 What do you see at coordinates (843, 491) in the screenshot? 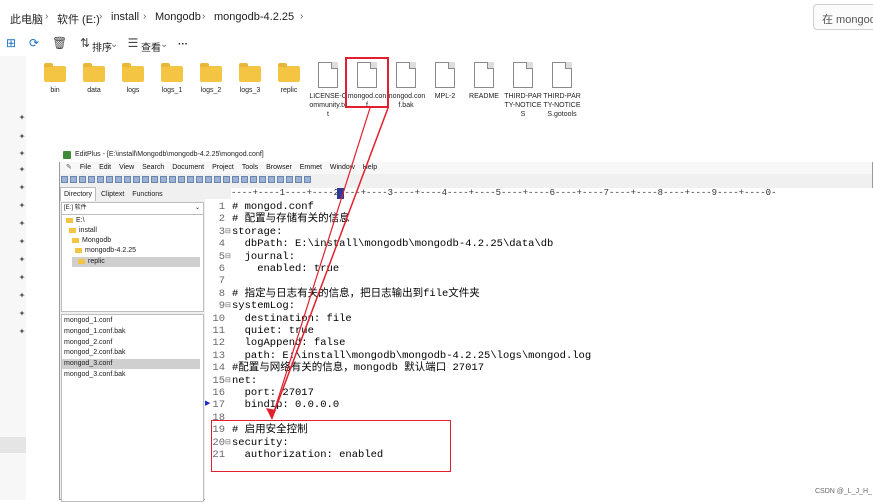
I see `watermark: CSDN @_L_J_H_` at bounding box center [843, 491].